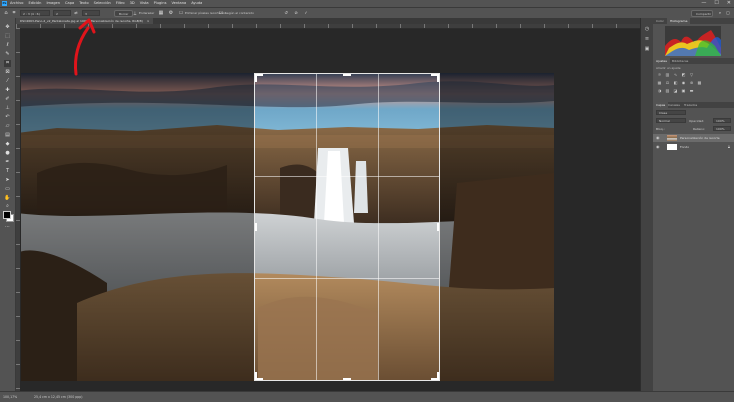 This screenshot has height=402, width=734. What do you see at coordinates (702, 13) in the screenshot?
I see `share-button: Compartir` at bounding box center [702, 13].